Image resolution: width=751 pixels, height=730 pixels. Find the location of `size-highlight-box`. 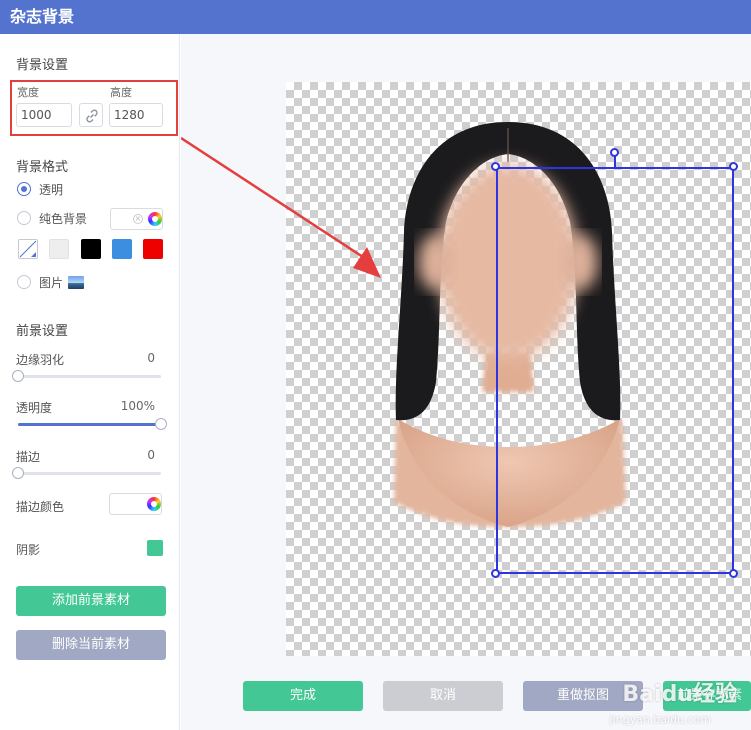

size-highlight-box is located at coordinates (94, 108).